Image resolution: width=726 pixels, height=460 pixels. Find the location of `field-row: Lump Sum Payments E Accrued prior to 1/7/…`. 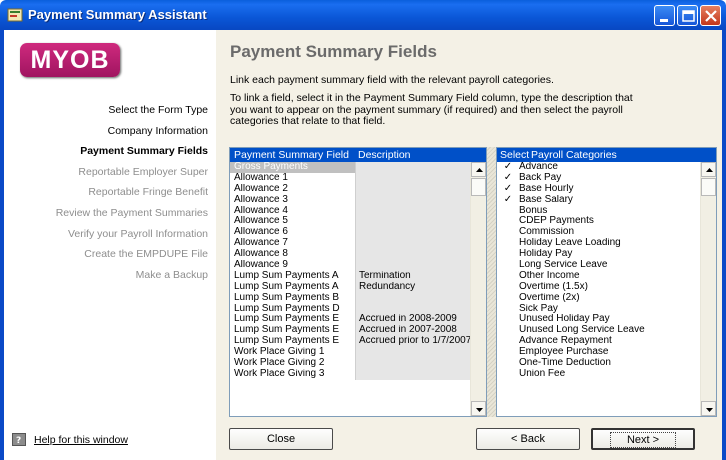

field-row: Lump Sum Payments E Accrued prior to 1/7/… is located at coordinates (358, 342).